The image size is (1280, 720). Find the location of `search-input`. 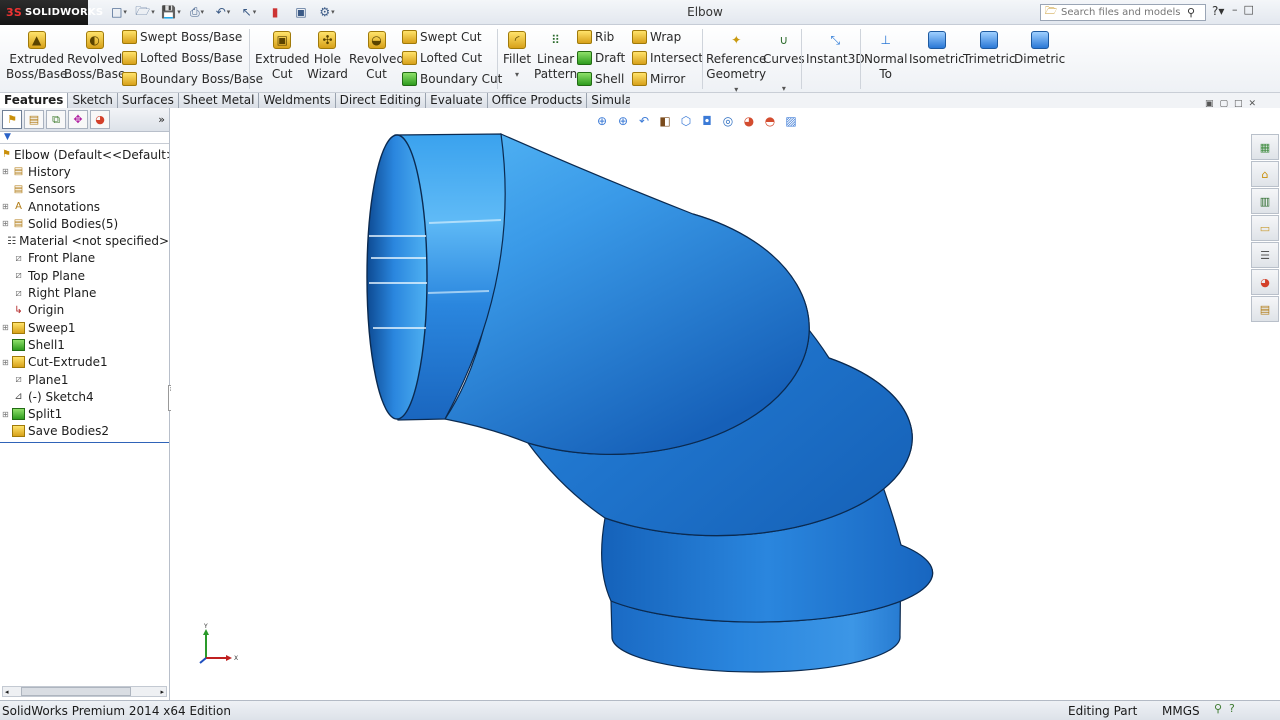

search-input is located at coordinates (1121, 12).